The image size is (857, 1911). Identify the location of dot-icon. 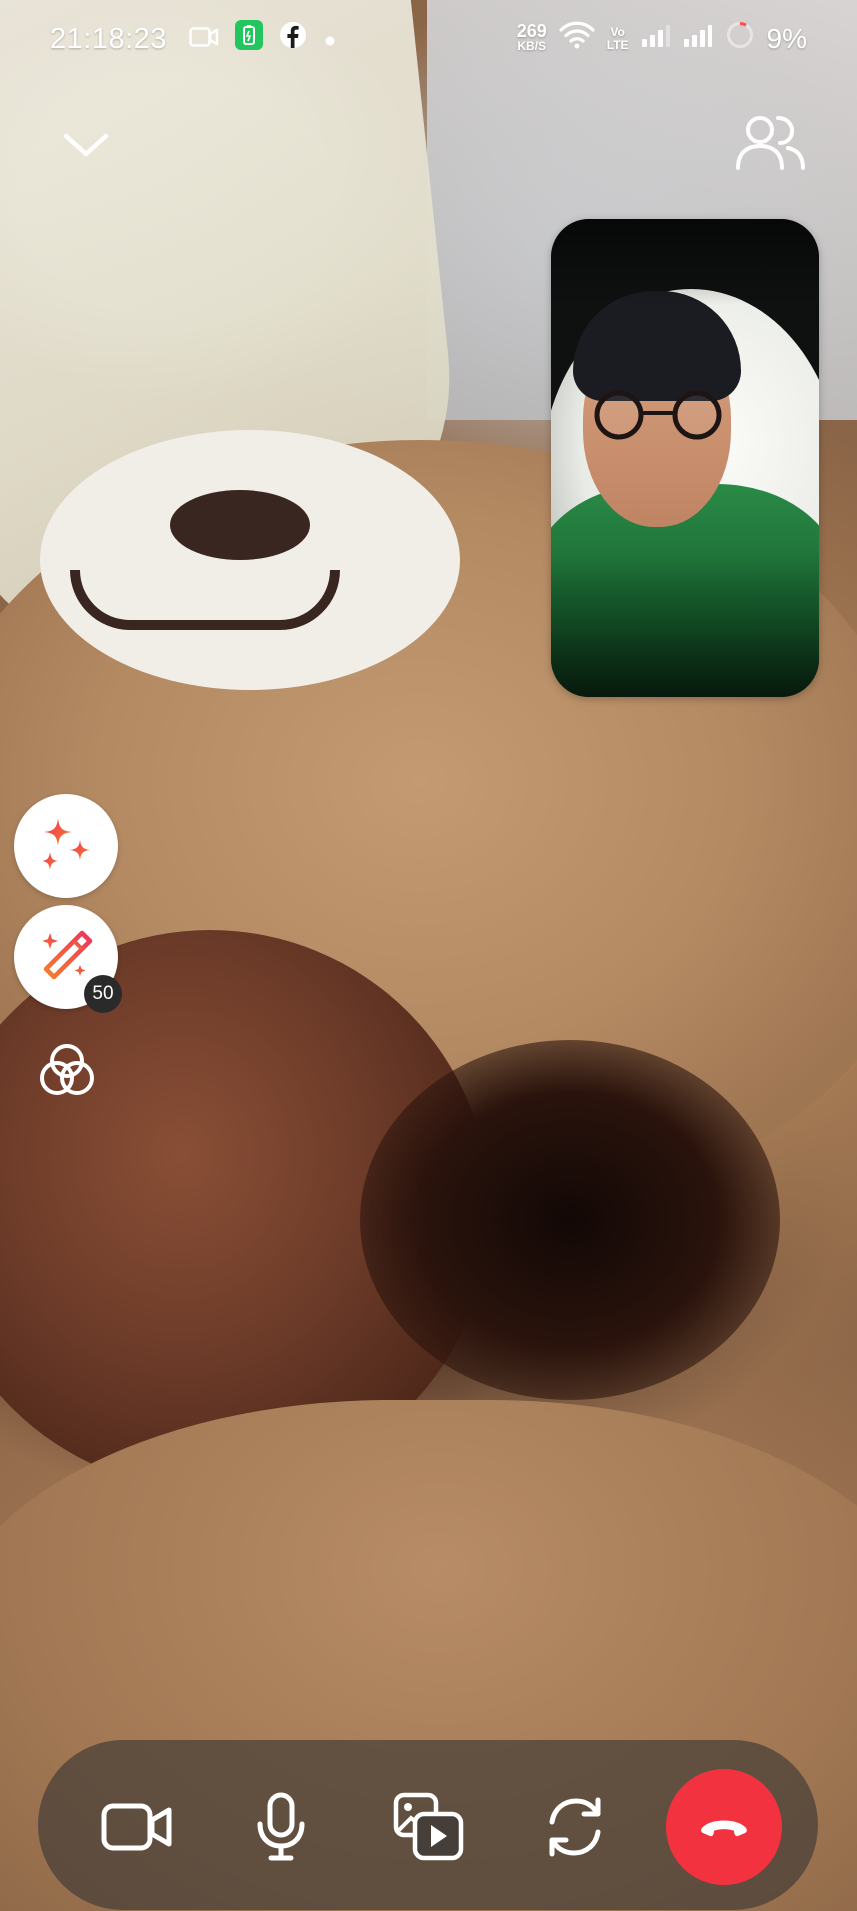
(330, 39).